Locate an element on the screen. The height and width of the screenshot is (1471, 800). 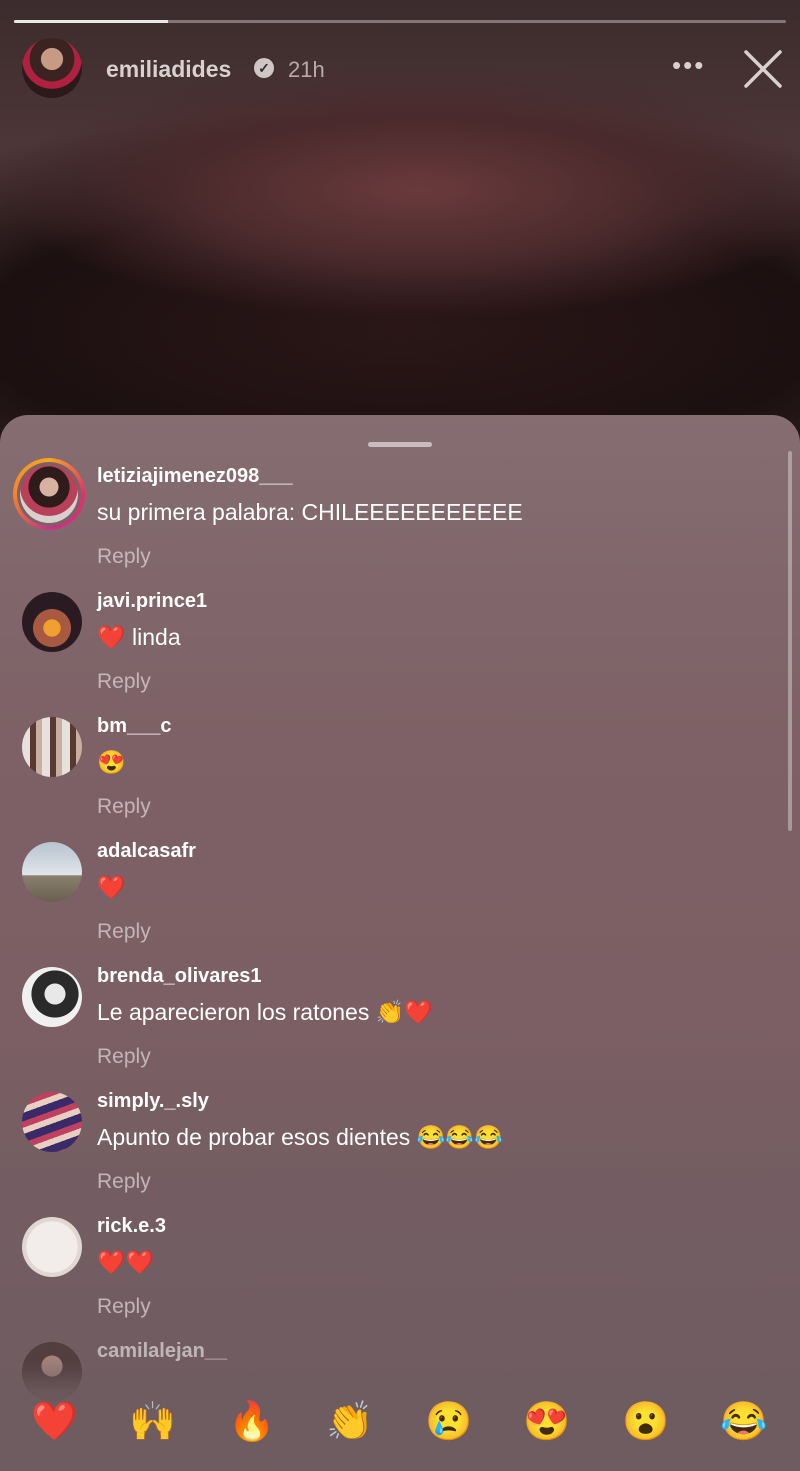
reaction-fire-icon: 🔥 is located at coordinates (252, 1422).